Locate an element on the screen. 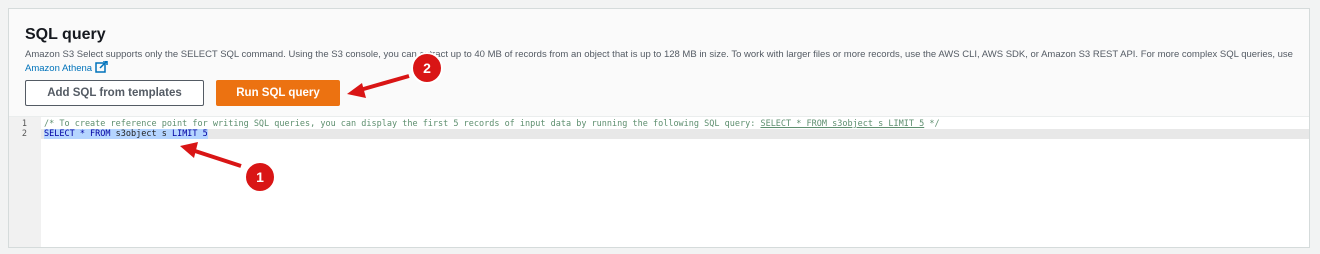 The width and height of the screenshot is (1320, 254). sql-keyword-select: SELECT * FROM is located at coordinates (77, 134).